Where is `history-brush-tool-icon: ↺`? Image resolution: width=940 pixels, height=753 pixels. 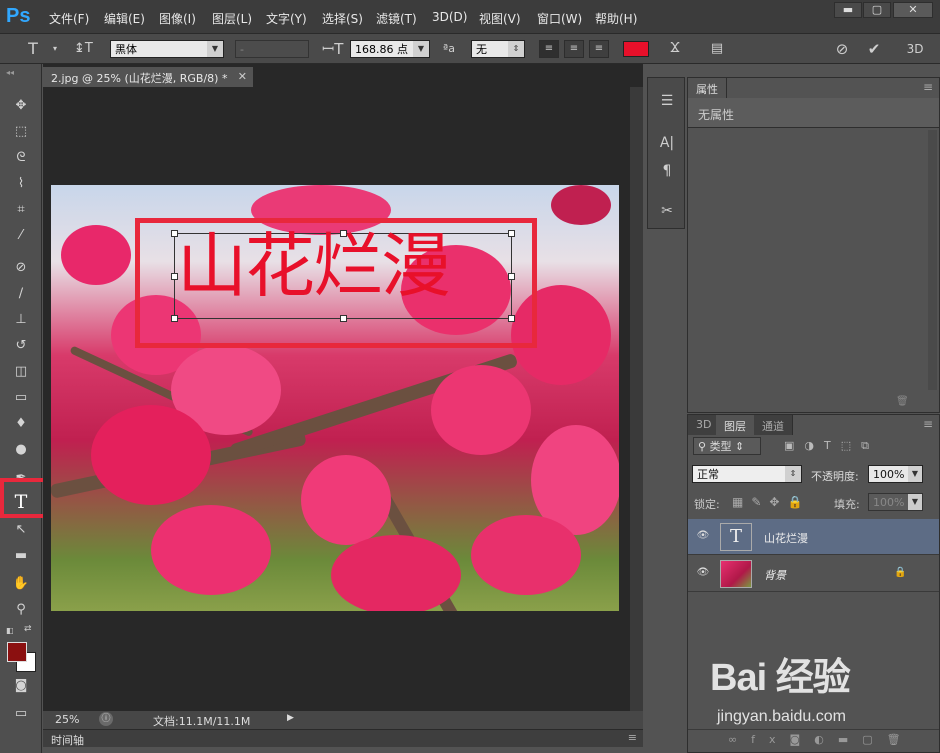
history-brush-tool-icon: ↺ is located at coordinates (21, 346).